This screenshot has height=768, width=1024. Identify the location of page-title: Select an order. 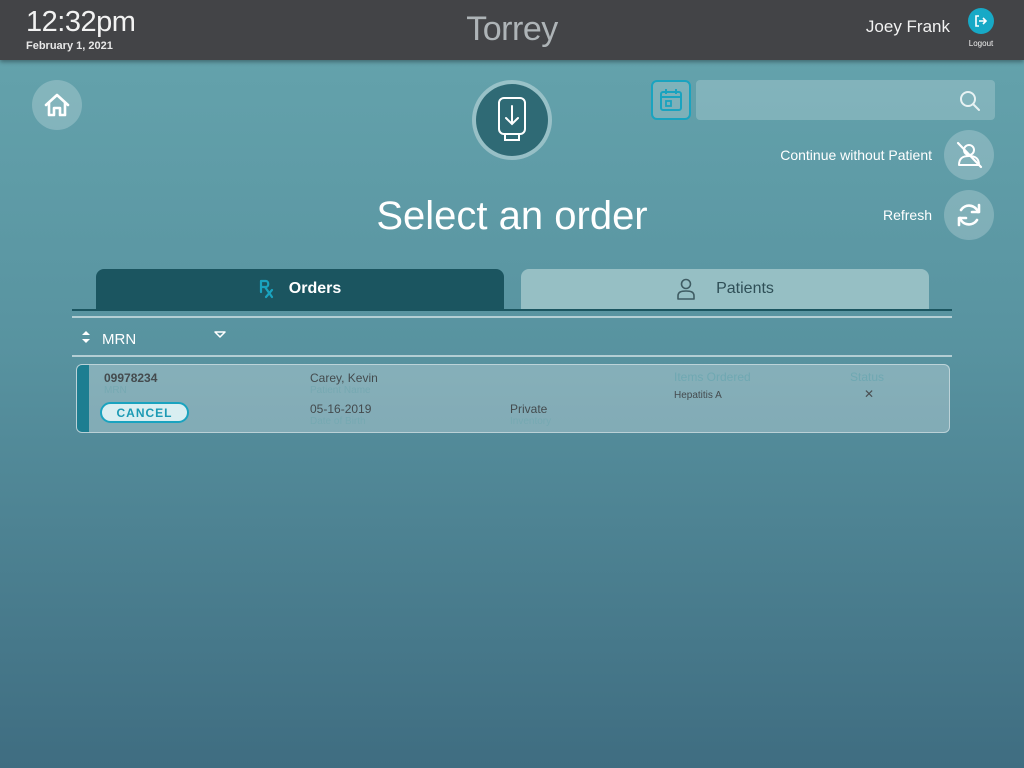
(512, 216).